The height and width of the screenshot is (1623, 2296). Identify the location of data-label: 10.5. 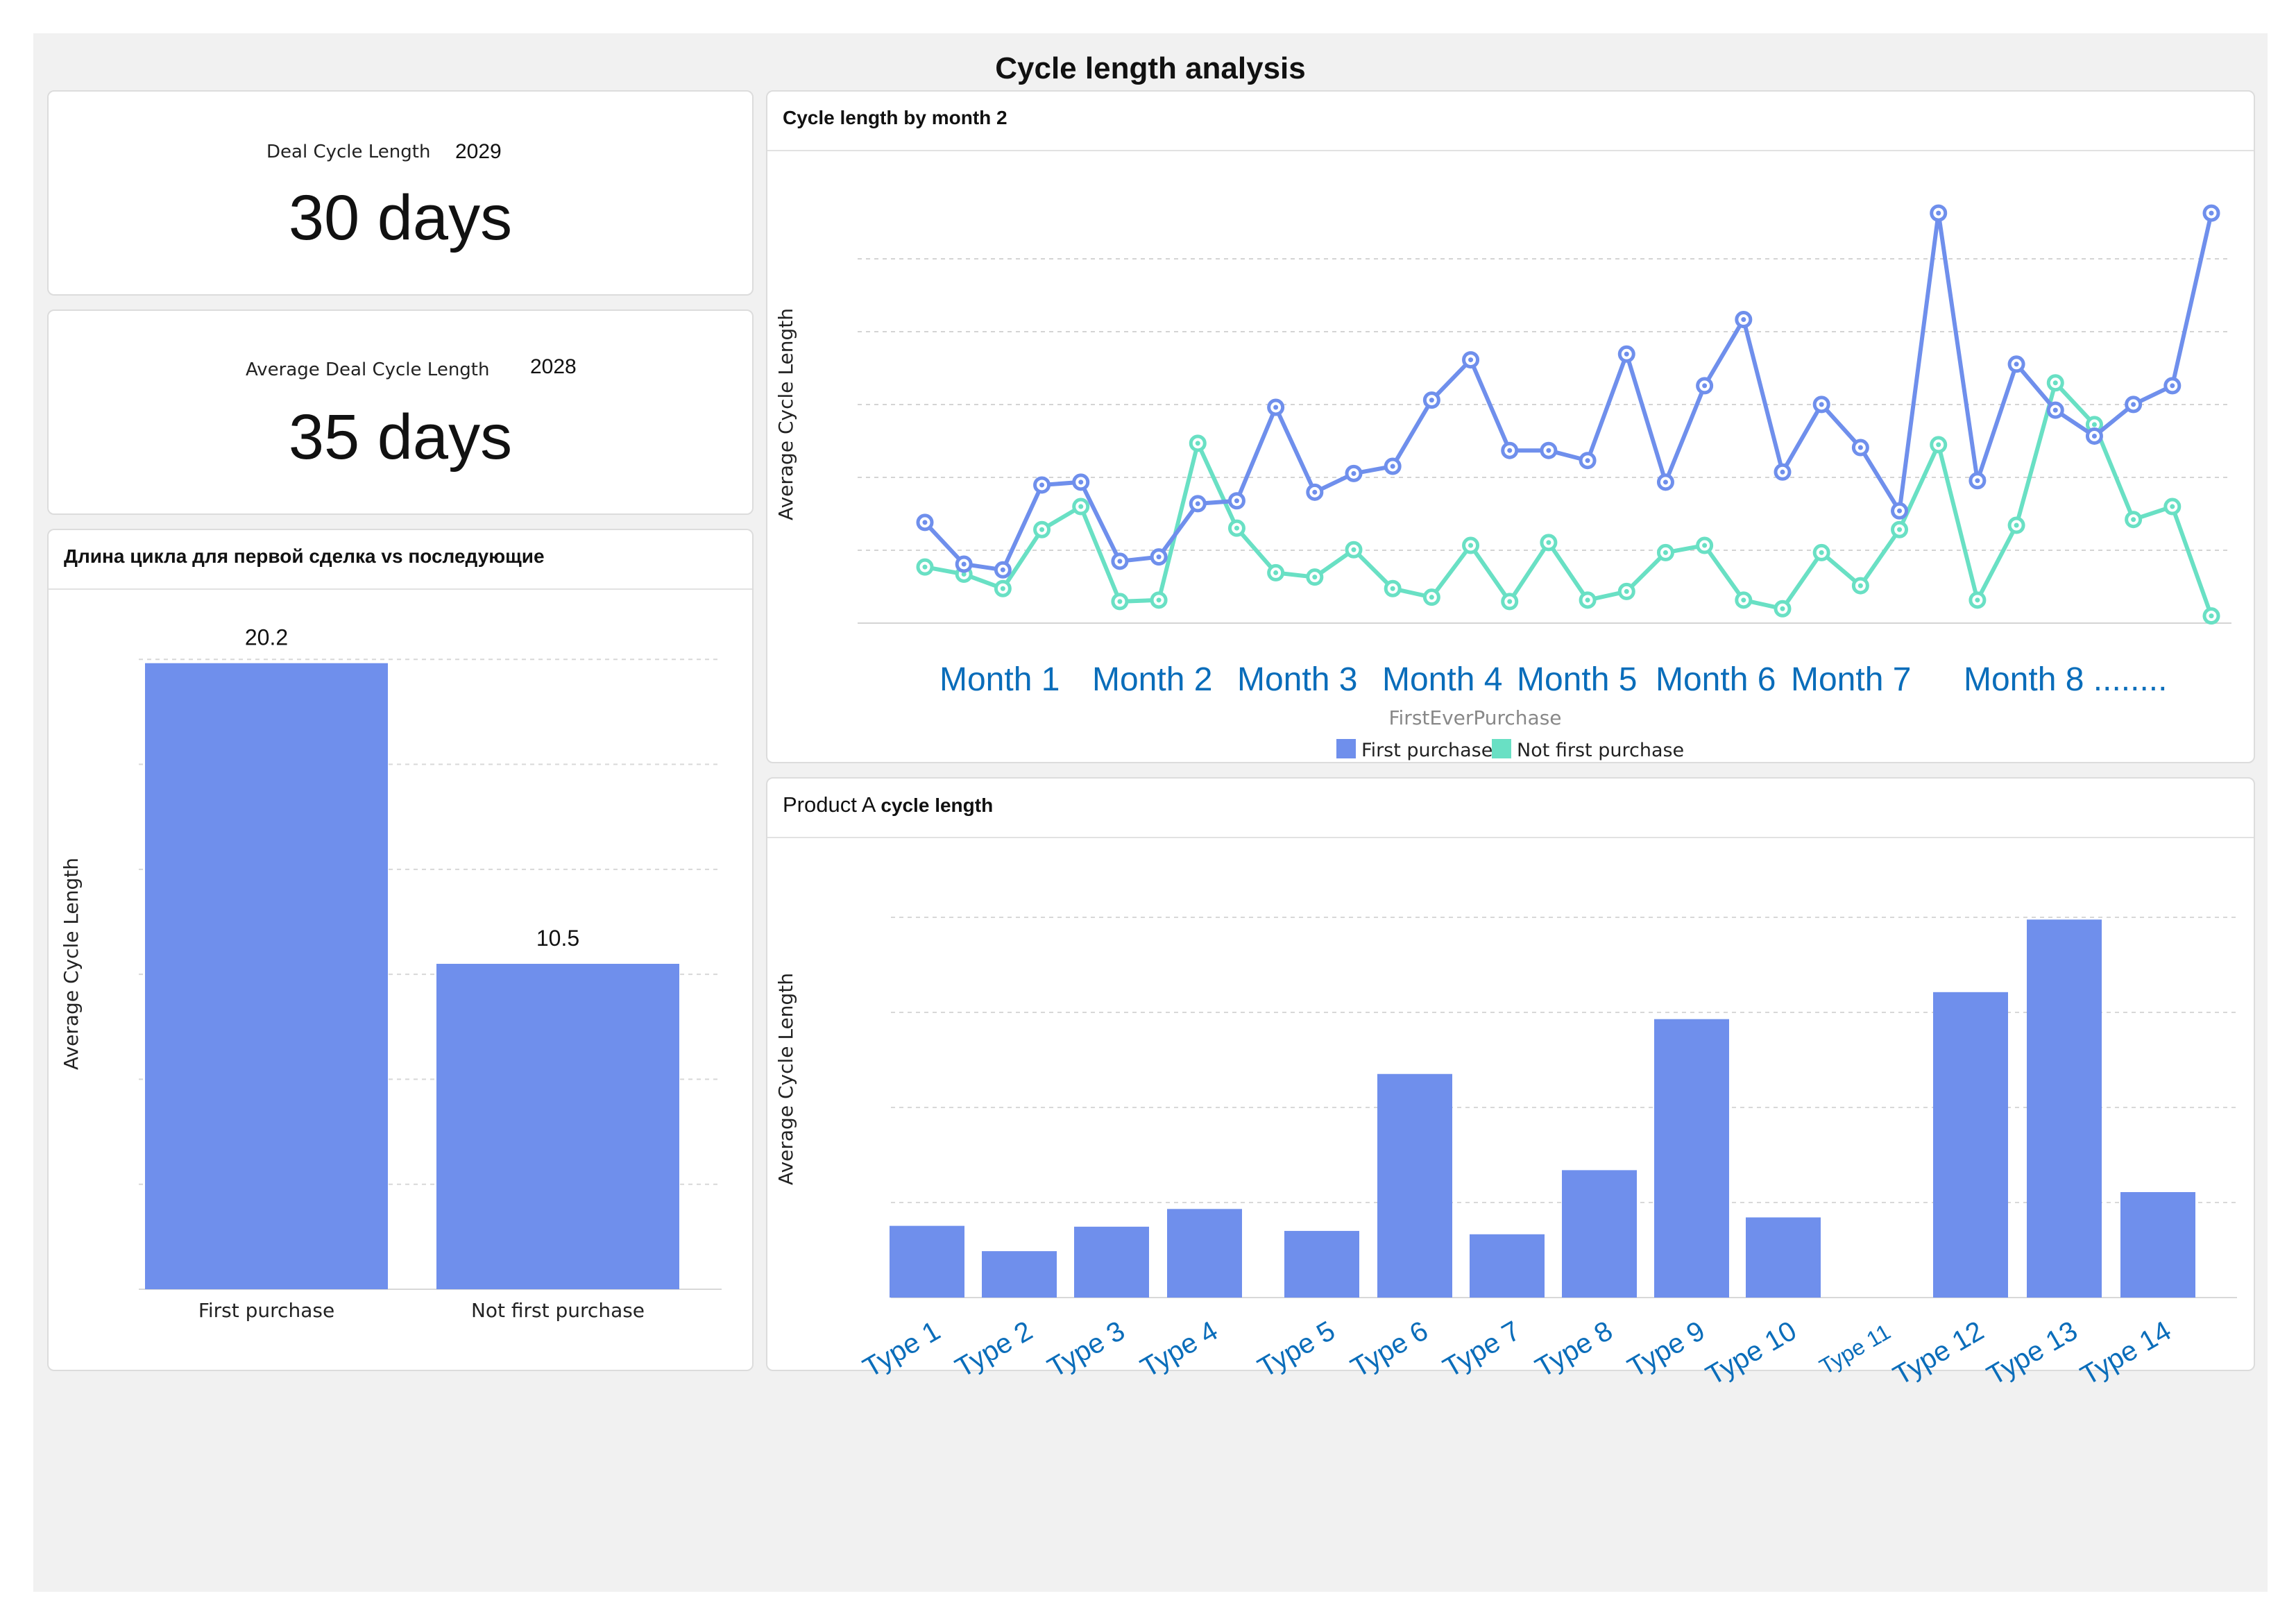
(557, 938).